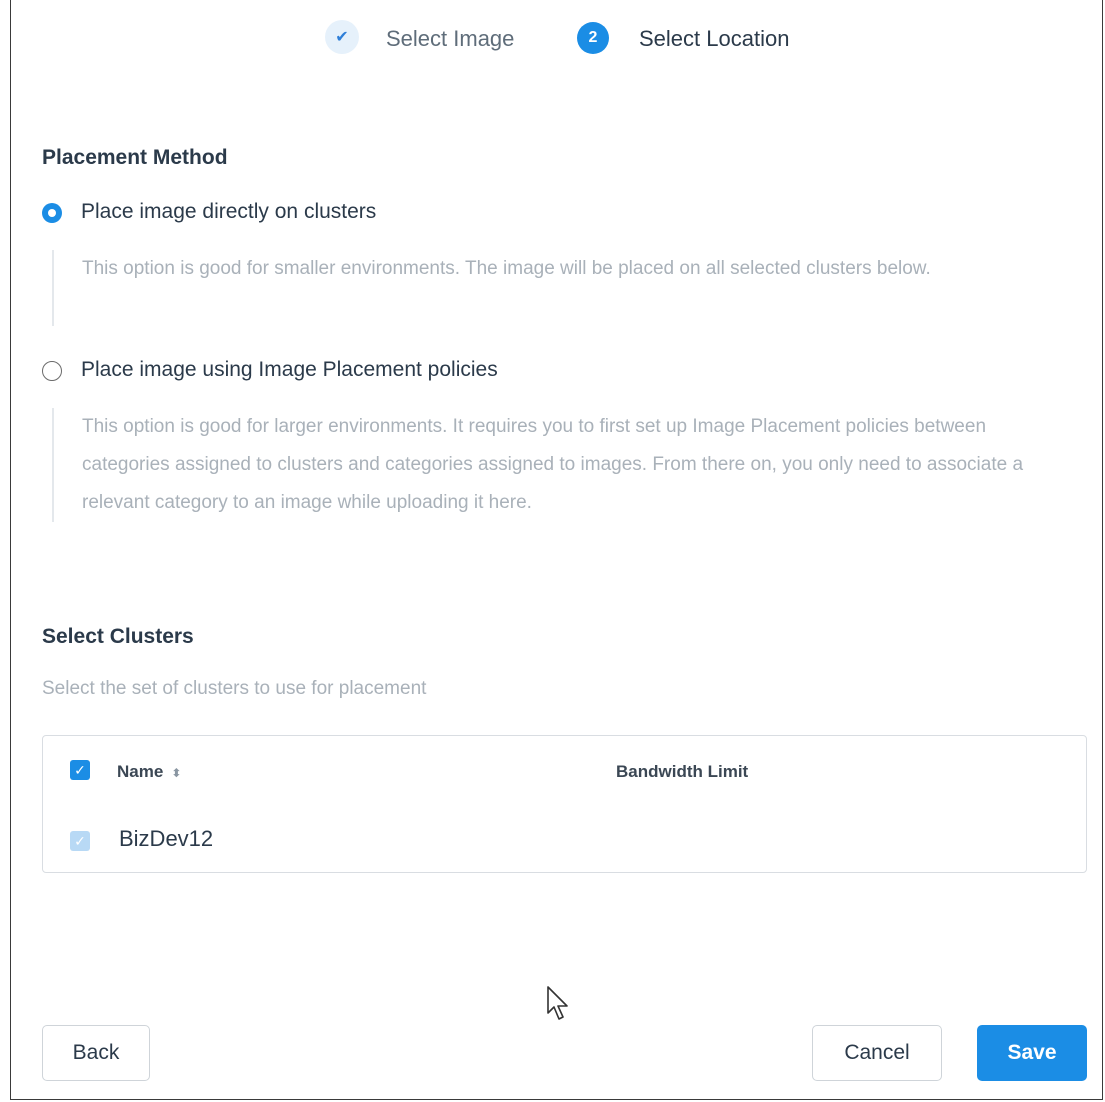 Image resolution: width=1105 pixels, height=1102 pixels. Describe the element at coordinates (135, 157) in the screenshot. I see `placement-method-title: Placement Method` at that location.